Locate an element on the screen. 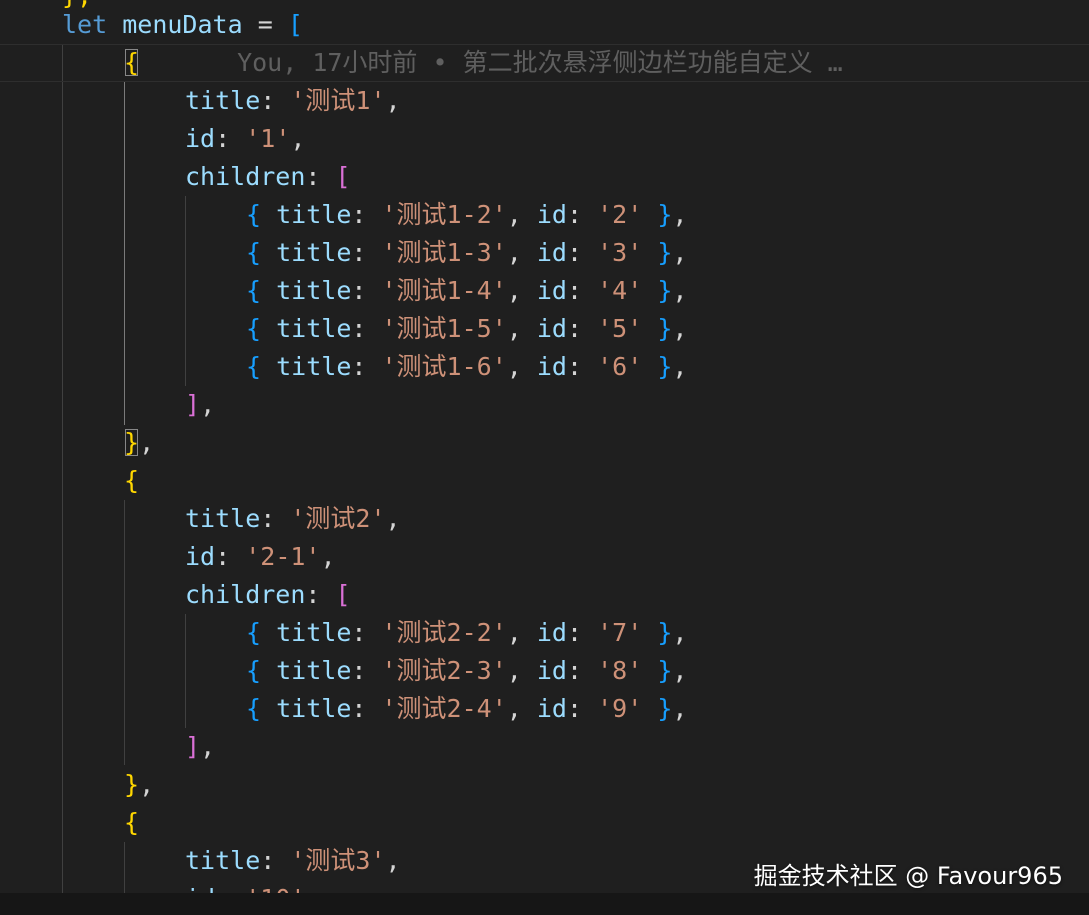  code-line: title: '测试1', is located at coordinates (293, 100).